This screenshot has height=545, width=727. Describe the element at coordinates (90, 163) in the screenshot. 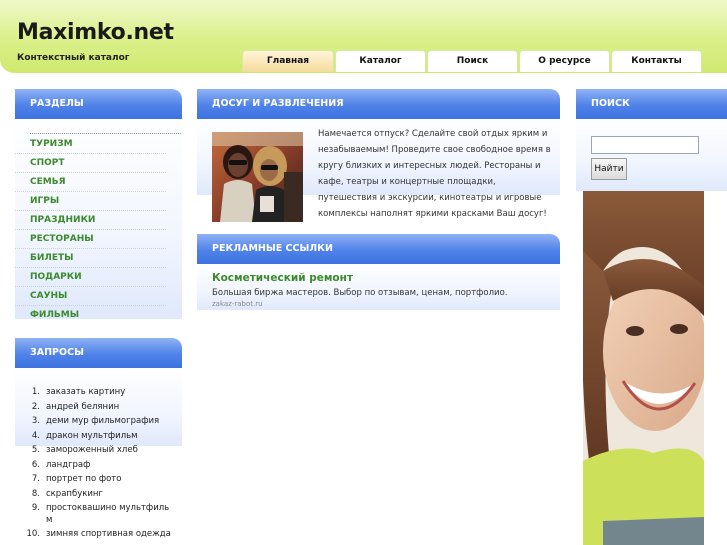

I see `section-item-sport: СПОРТ` at that location.